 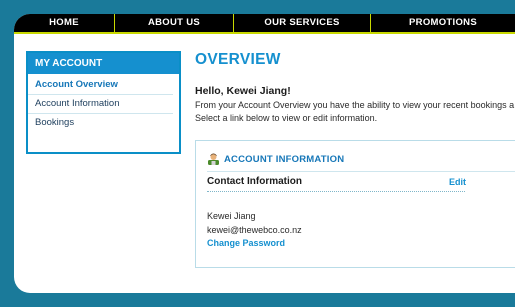 What do you see at coordinates (100, 123) in the screenshot?
I see `sidebar-item-bookings: Bookings` at bounding box center [100, 123].